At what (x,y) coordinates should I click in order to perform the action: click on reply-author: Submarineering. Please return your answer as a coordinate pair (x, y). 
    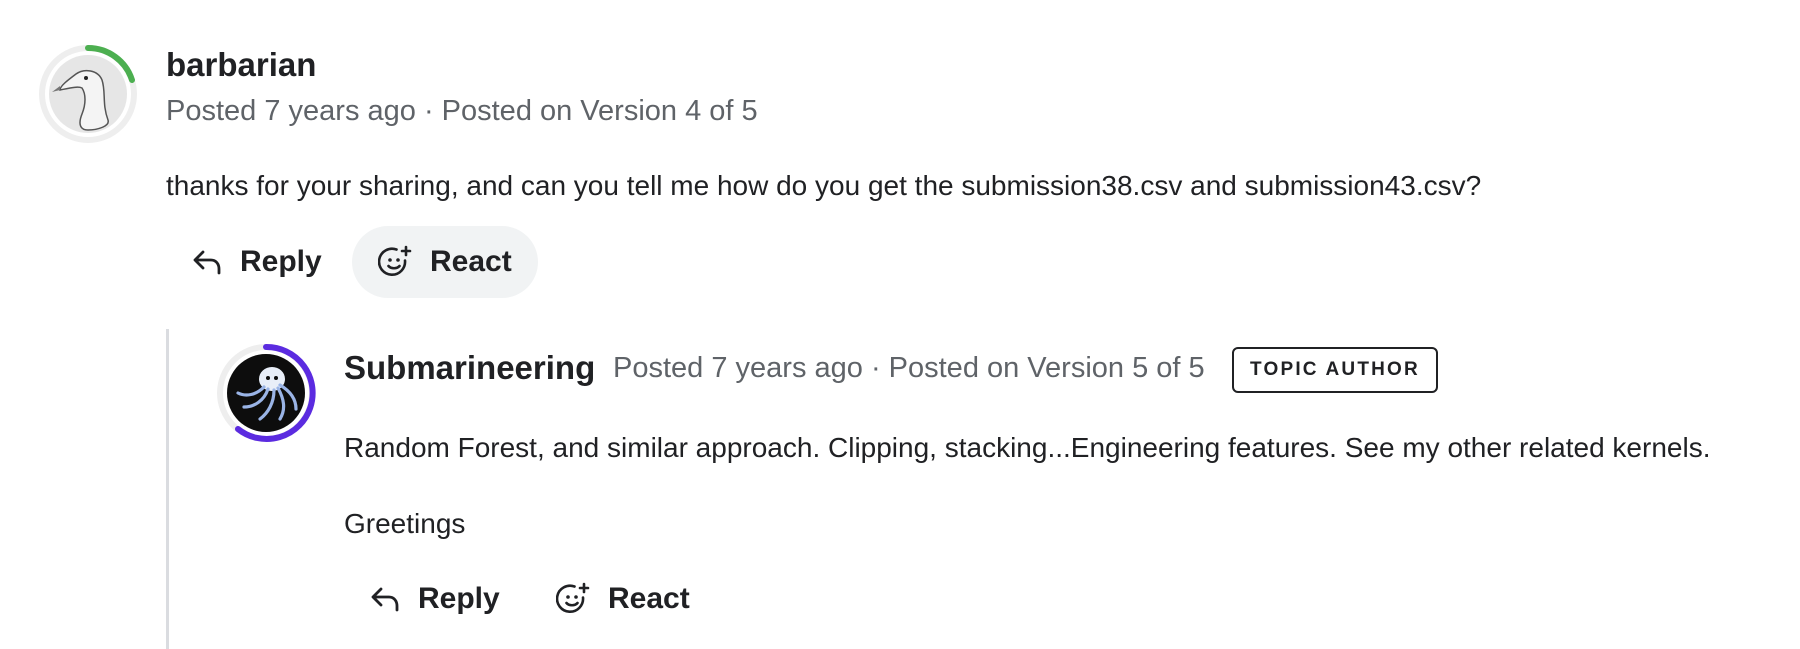
    Looking at the image, I should click on (469, 368).